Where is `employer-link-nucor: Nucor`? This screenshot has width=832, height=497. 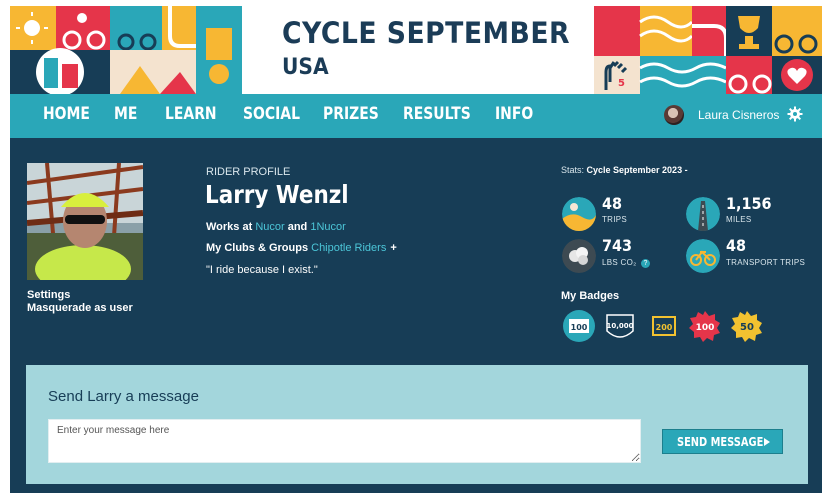
employer-link-nucor: Nucor is located at coordinates (269, 227).